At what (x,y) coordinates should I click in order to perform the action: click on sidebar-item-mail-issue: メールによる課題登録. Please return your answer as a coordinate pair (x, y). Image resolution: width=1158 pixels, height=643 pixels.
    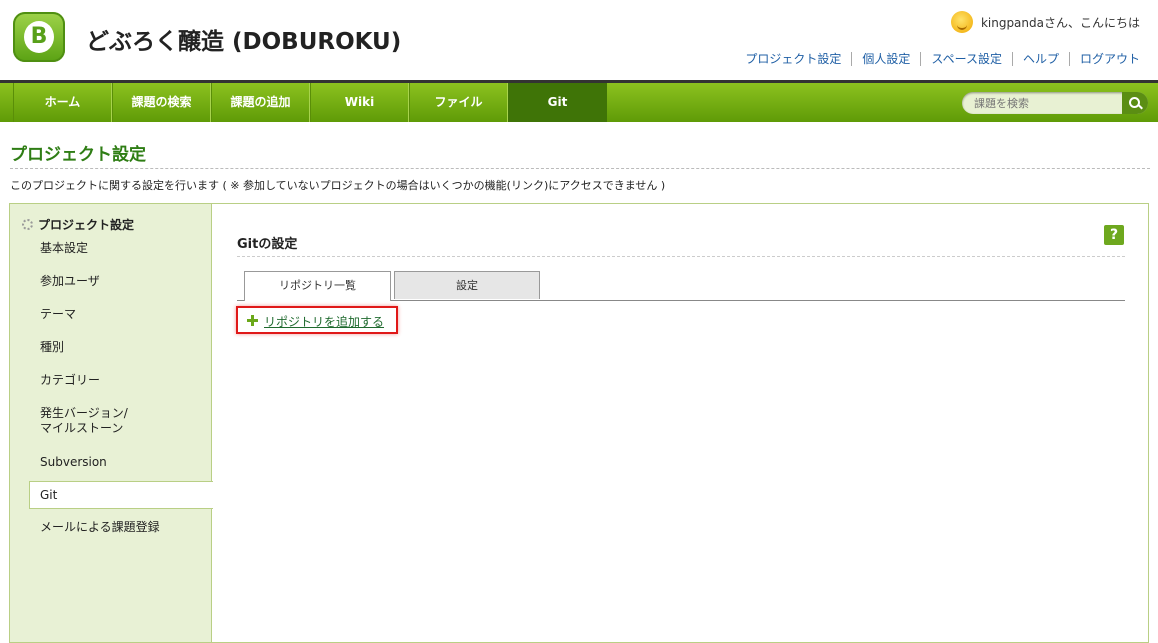
    Looking at the image, I should click on (100, 527).